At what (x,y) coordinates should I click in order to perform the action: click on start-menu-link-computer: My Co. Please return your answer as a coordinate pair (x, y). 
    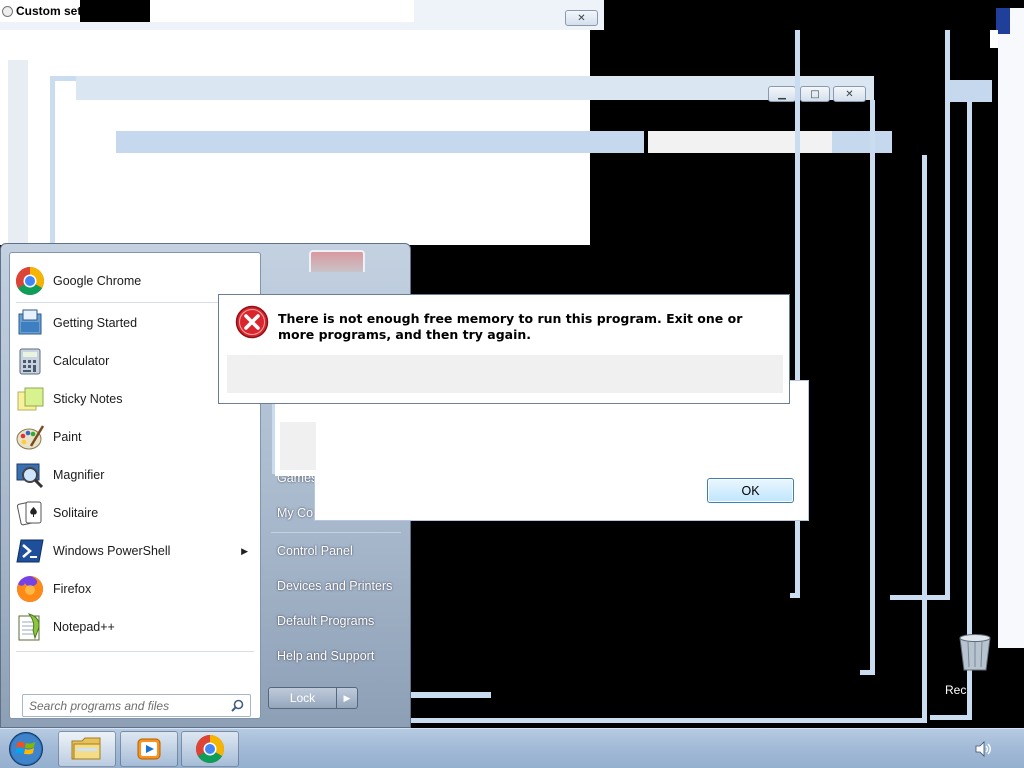
    Looking at the image, I should click on (295, 513).